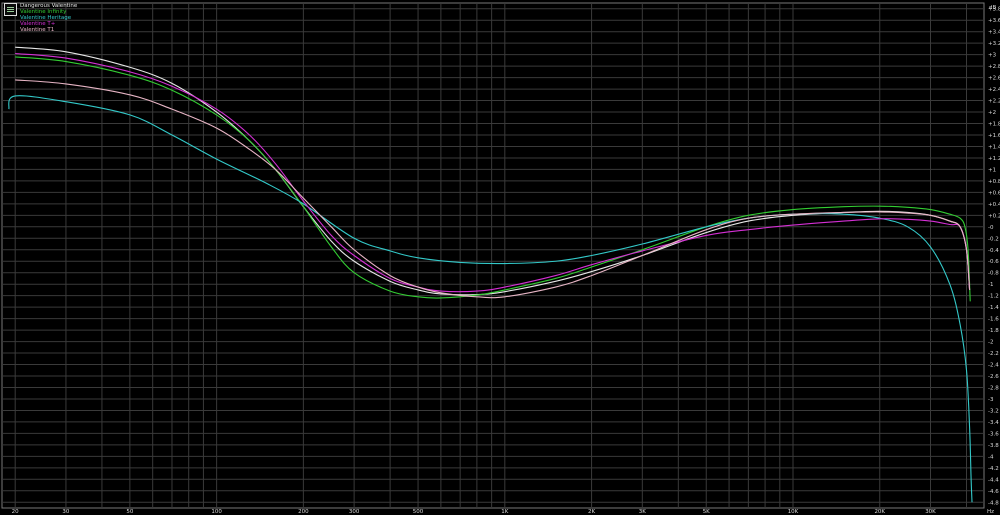  What do you see at coordinates (993, 354) in the screenshot?
I see `y-tick-label: -2.2` at bounding box center [993, 354].